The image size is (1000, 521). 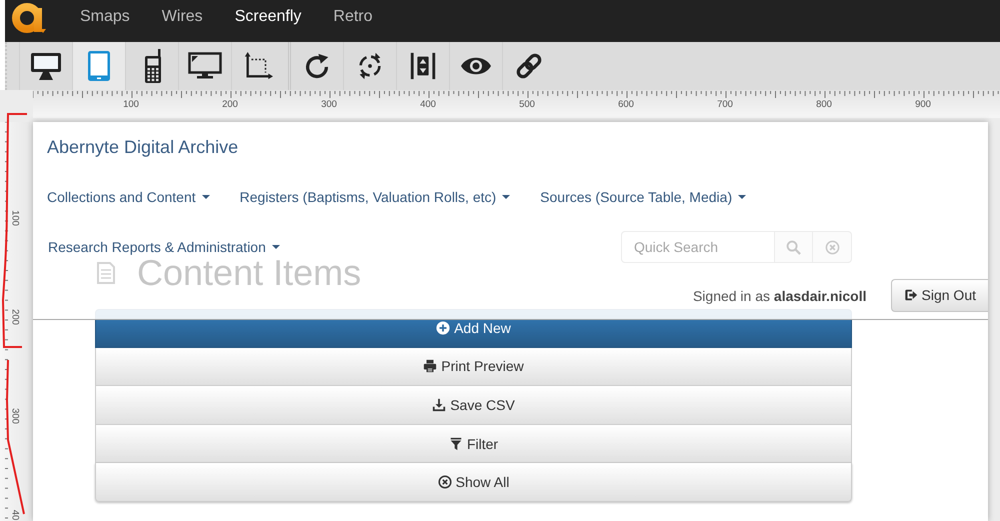 I want to click on action-button: Save CSV, so click(x=473, y=405).